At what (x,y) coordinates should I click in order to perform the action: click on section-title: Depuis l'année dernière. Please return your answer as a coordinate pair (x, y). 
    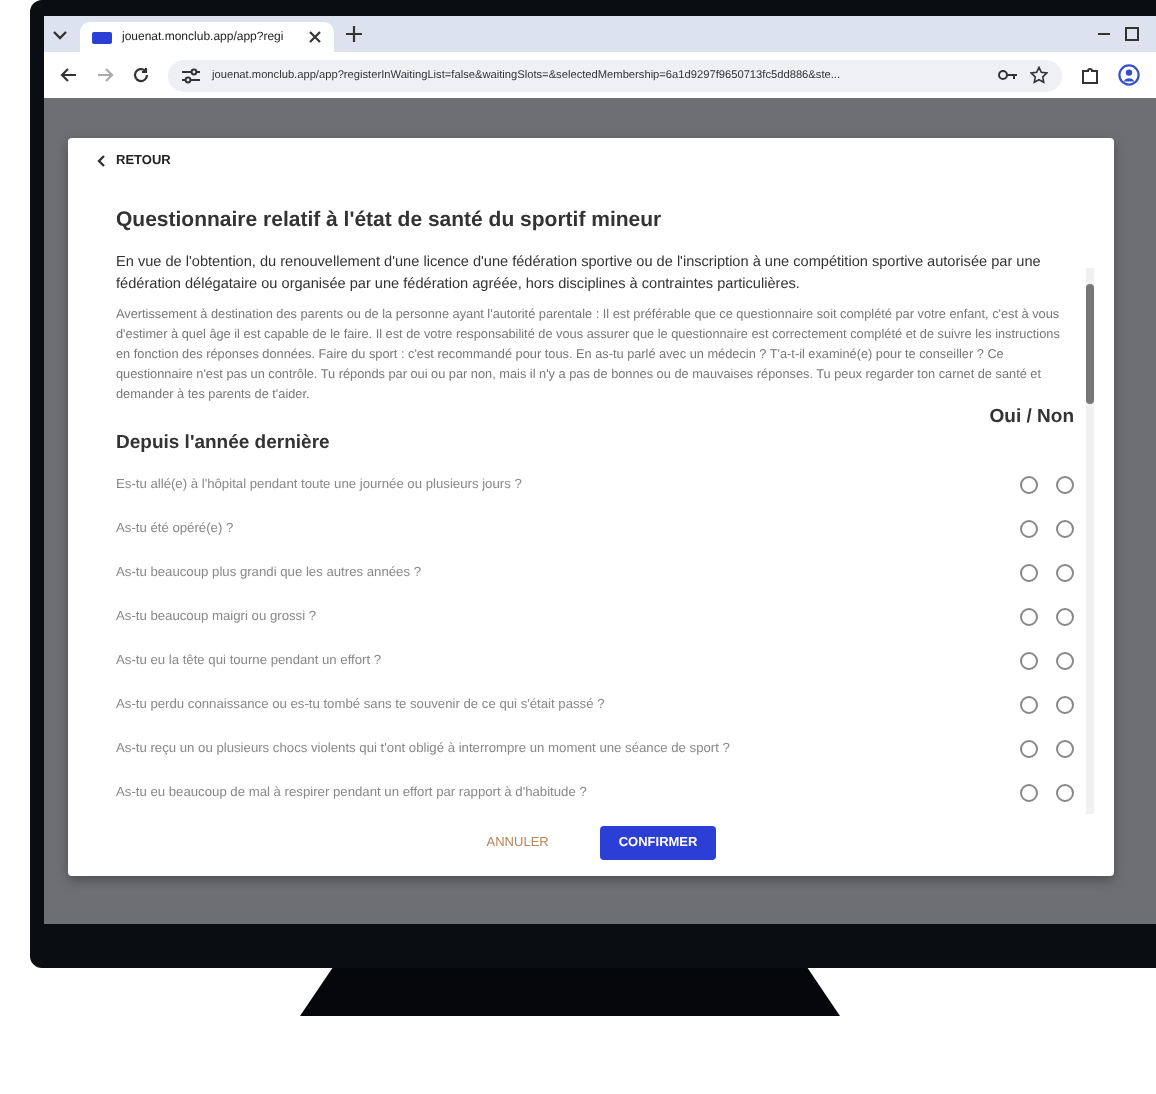
    Looking at the image, I should click on (224, 443).